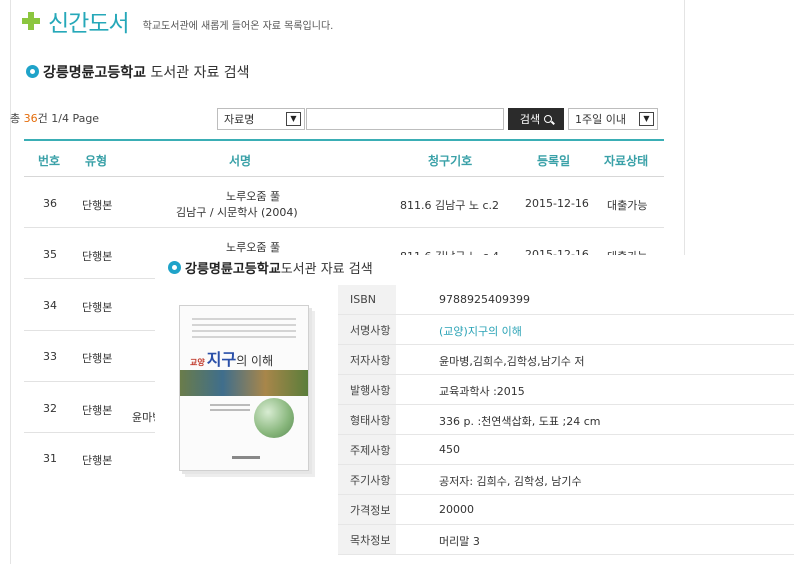 This screenshot has height=564, width=794. Describe the element at coordinates (244, 383) in the screenshot. I see `cover-photo-strip` at that location.